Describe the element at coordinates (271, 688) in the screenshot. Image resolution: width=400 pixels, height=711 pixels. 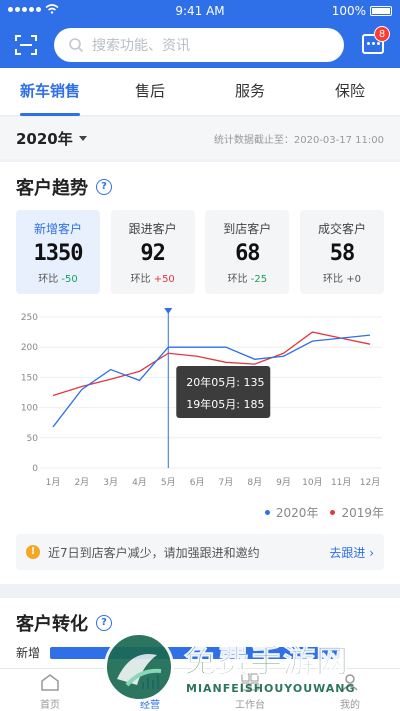
I see `watermark-subtitle: MIANFEISHOUYOUWANG` at that location.